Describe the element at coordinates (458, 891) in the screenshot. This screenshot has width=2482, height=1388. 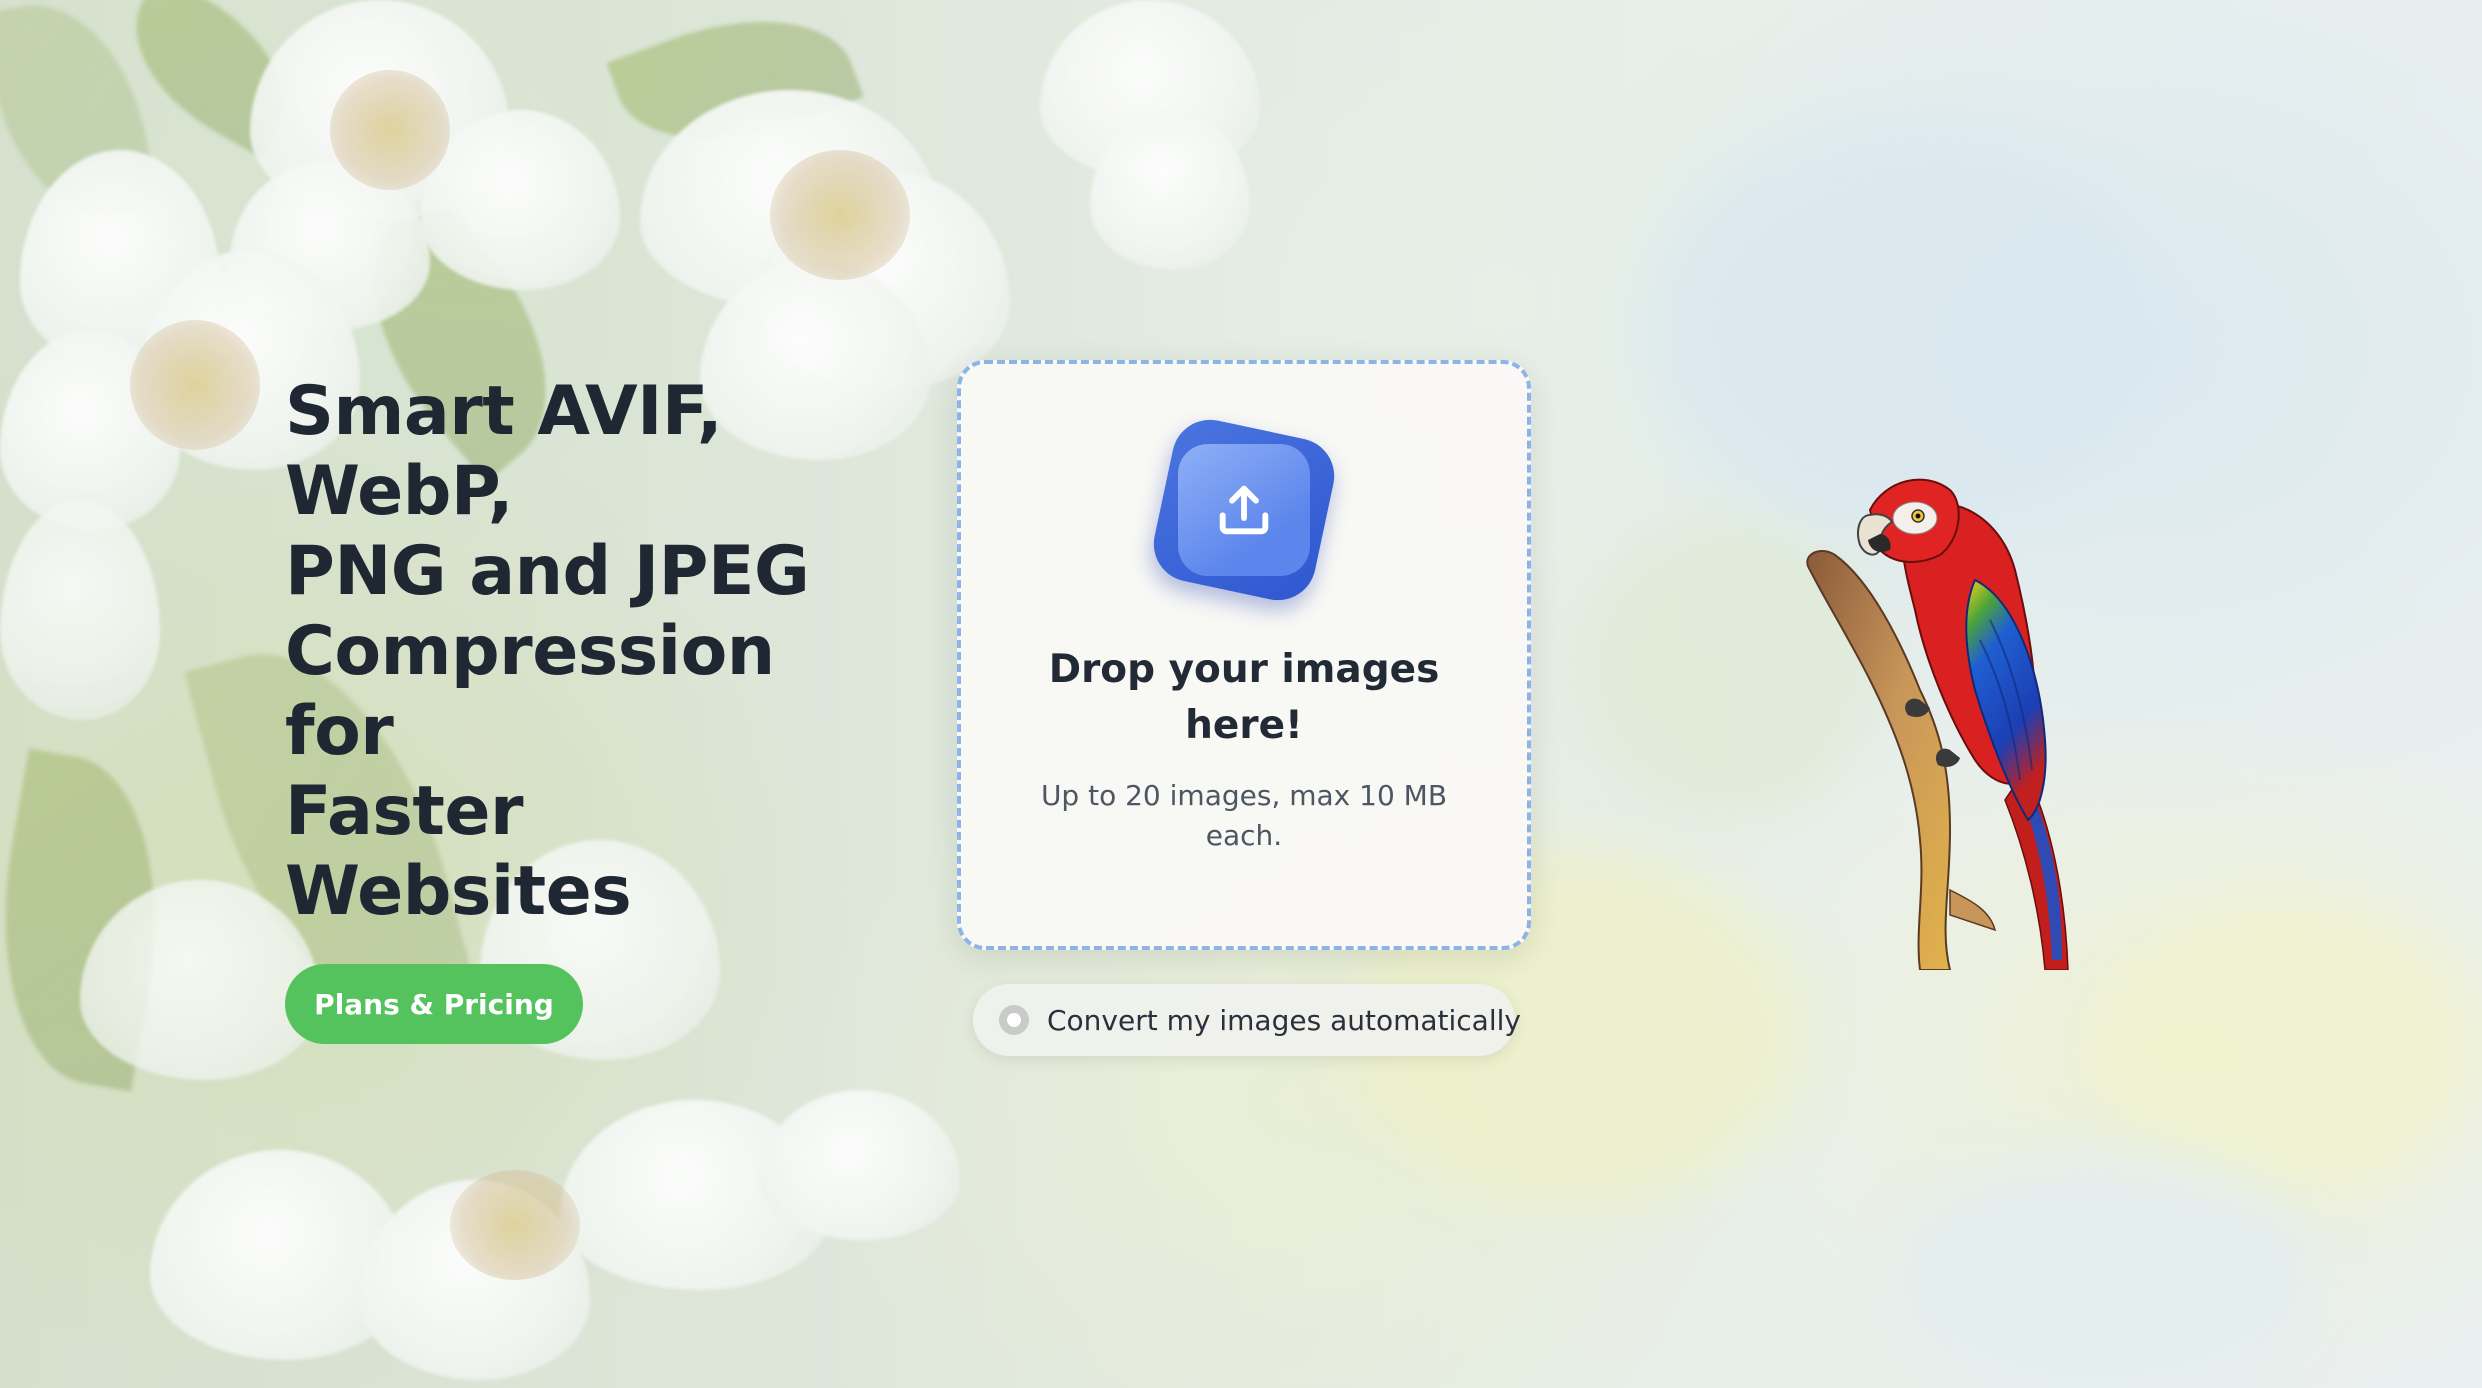
I see `hero-title-line: Websites` at that location.